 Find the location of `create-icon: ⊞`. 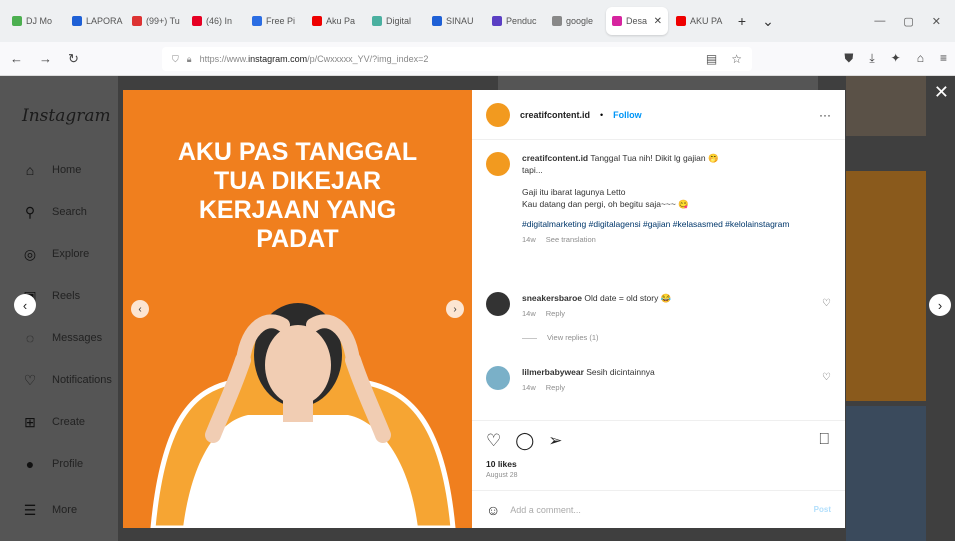

create-icon: ⊞ is located at coordinates (30, 421).